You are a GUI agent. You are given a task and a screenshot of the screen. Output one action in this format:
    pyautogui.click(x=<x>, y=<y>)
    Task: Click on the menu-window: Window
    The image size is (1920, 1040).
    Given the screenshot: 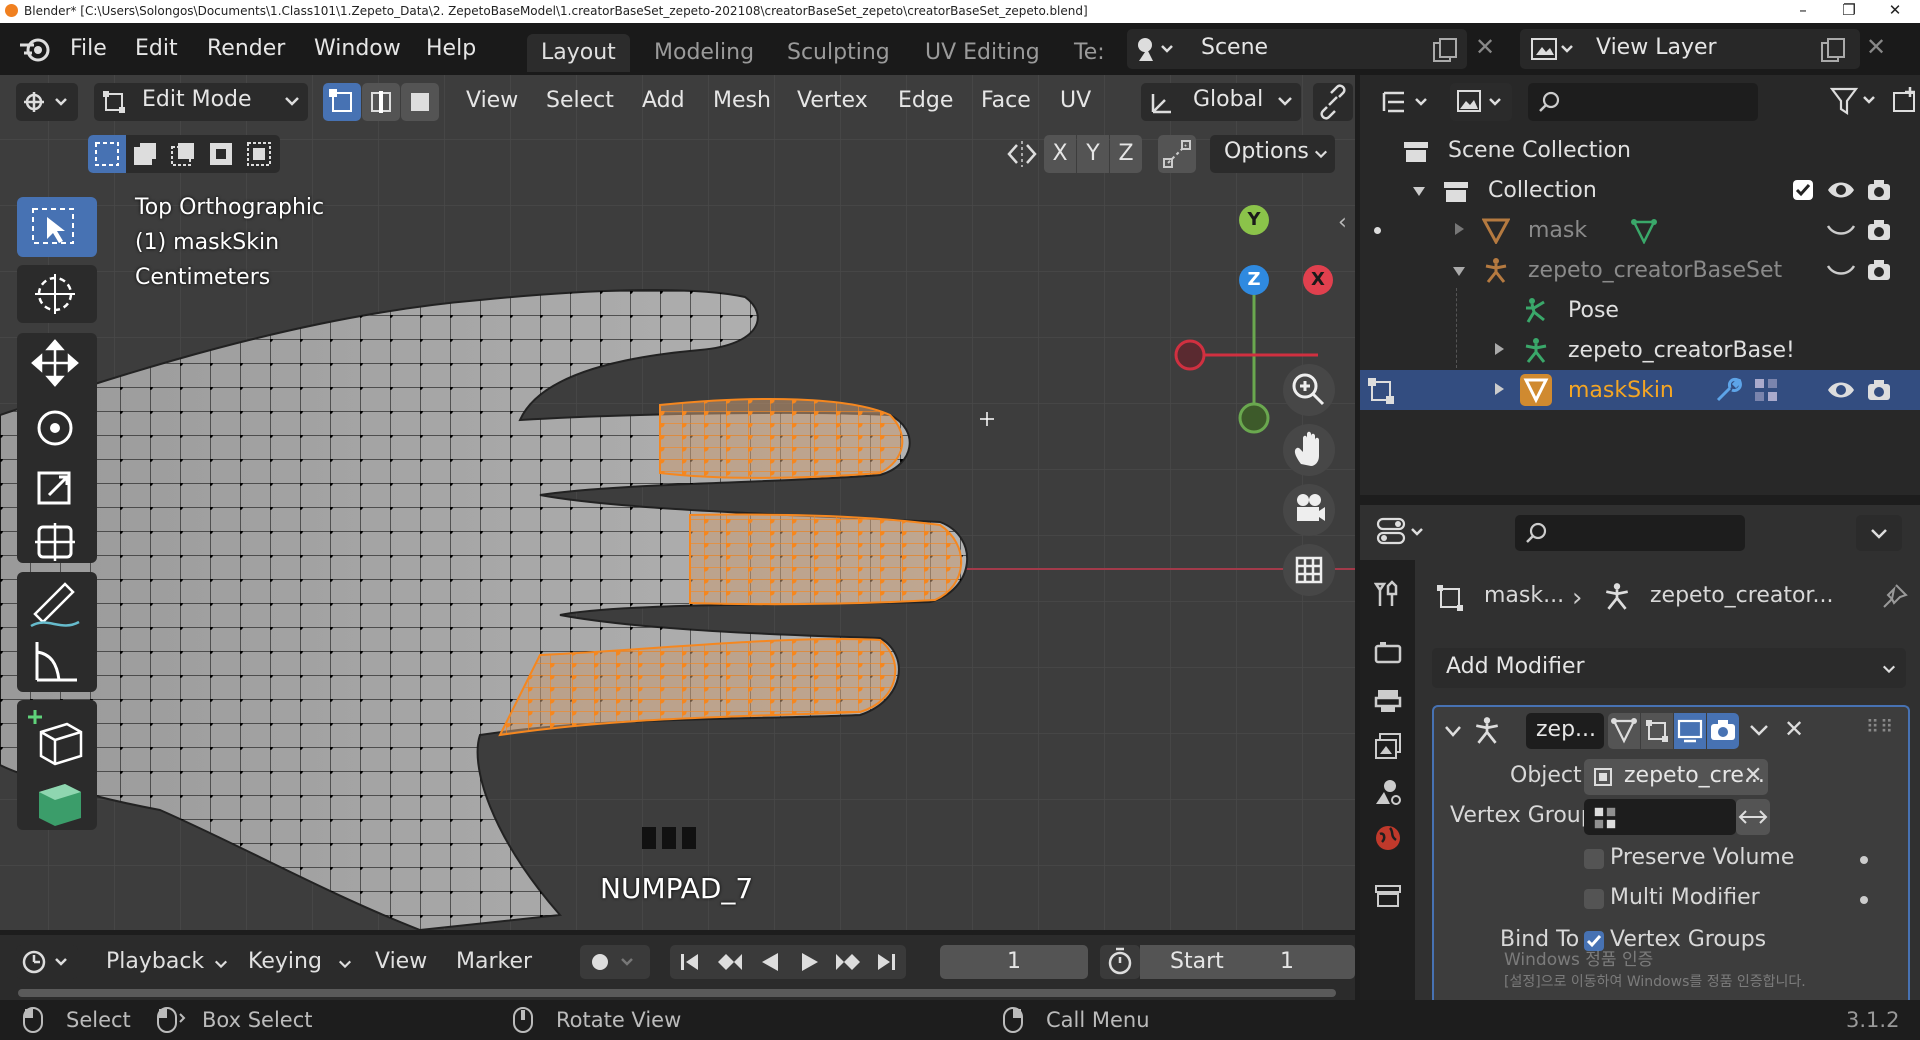 What is the action you would take?
    pyautogui.click(x=357, y=49)
    